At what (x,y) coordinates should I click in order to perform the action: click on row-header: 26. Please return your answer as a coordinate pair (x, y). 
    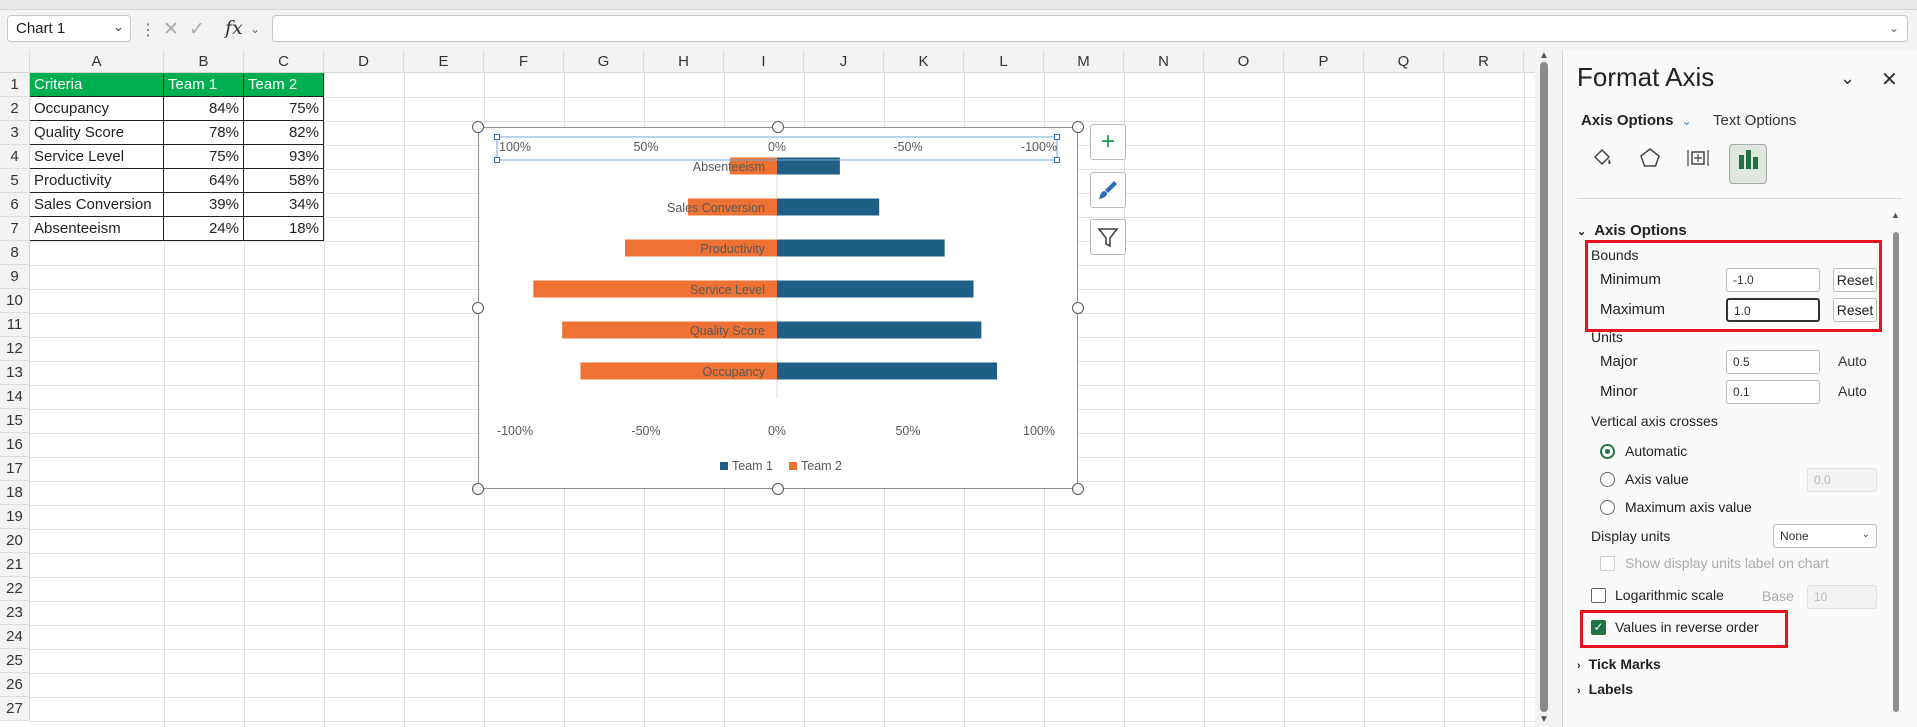
    Looking at the image, I should click on (15, 685).